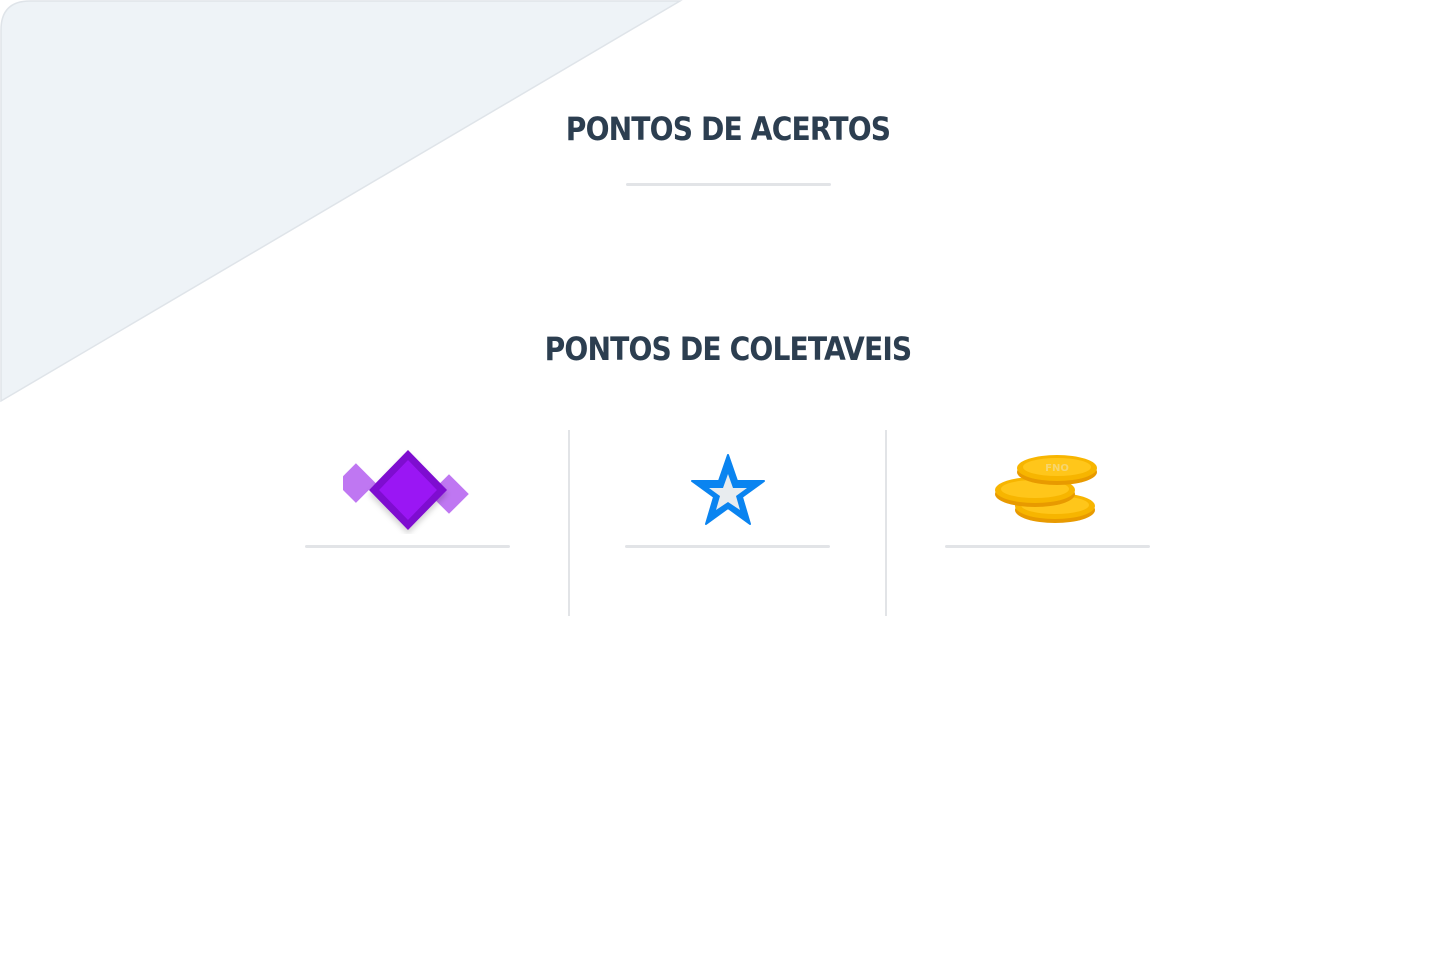  Describe the element at coordinates (407, 546) in the screenshot. I see `gem-underline` at that location.